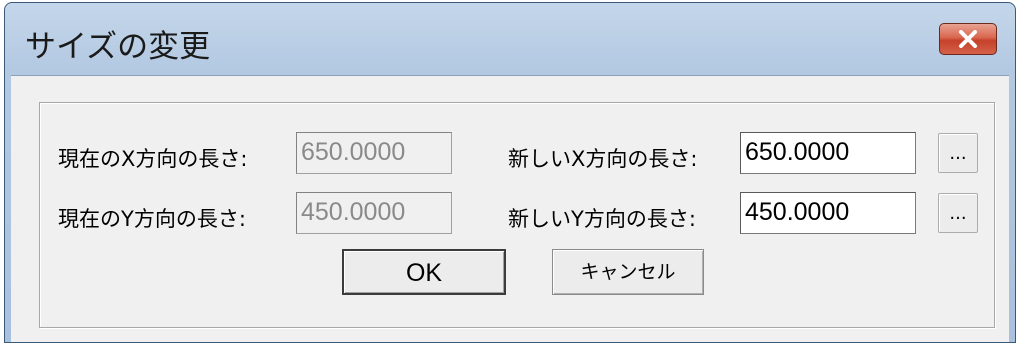 This screenshot has width=1020, height=345. I want to click on cancel-button: キャンセル, so click(628, 272).